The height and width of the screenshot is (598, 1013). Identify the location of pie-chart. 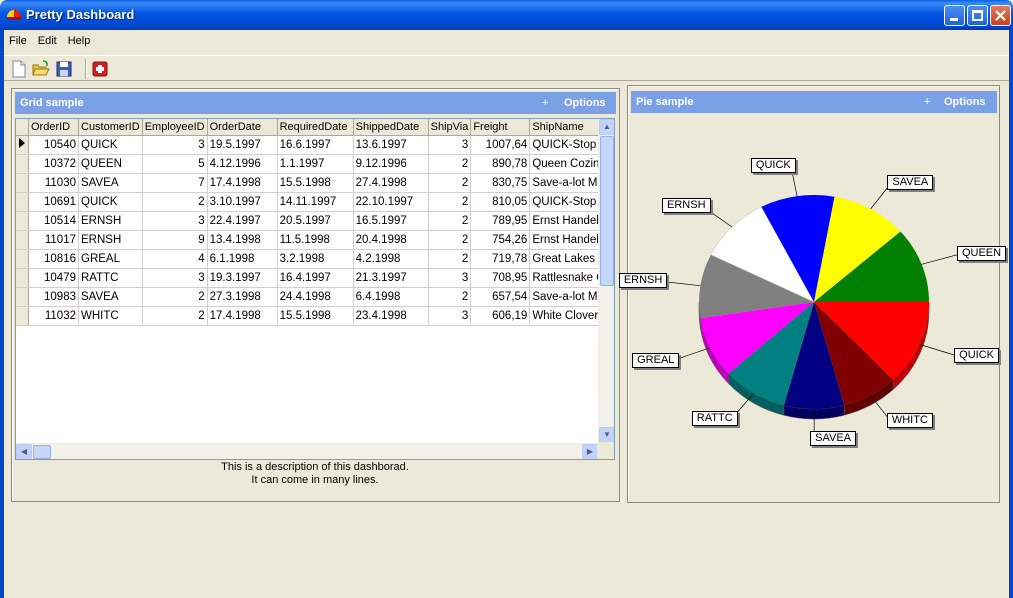
(810, 303).